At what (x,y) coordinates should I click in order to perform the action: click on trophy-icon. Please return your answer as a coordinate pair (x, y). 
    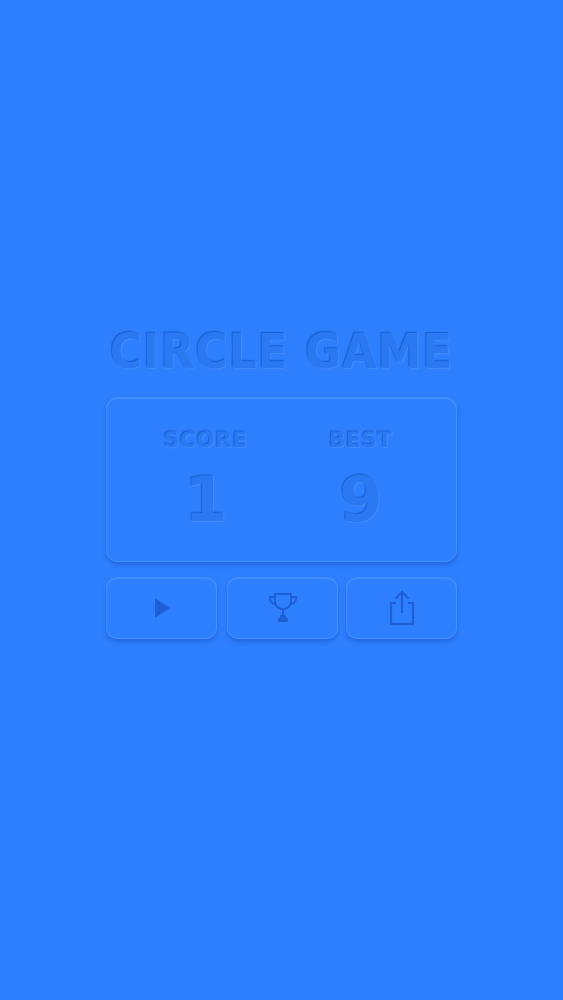
    Looking at the image, I should click on (282, 607).